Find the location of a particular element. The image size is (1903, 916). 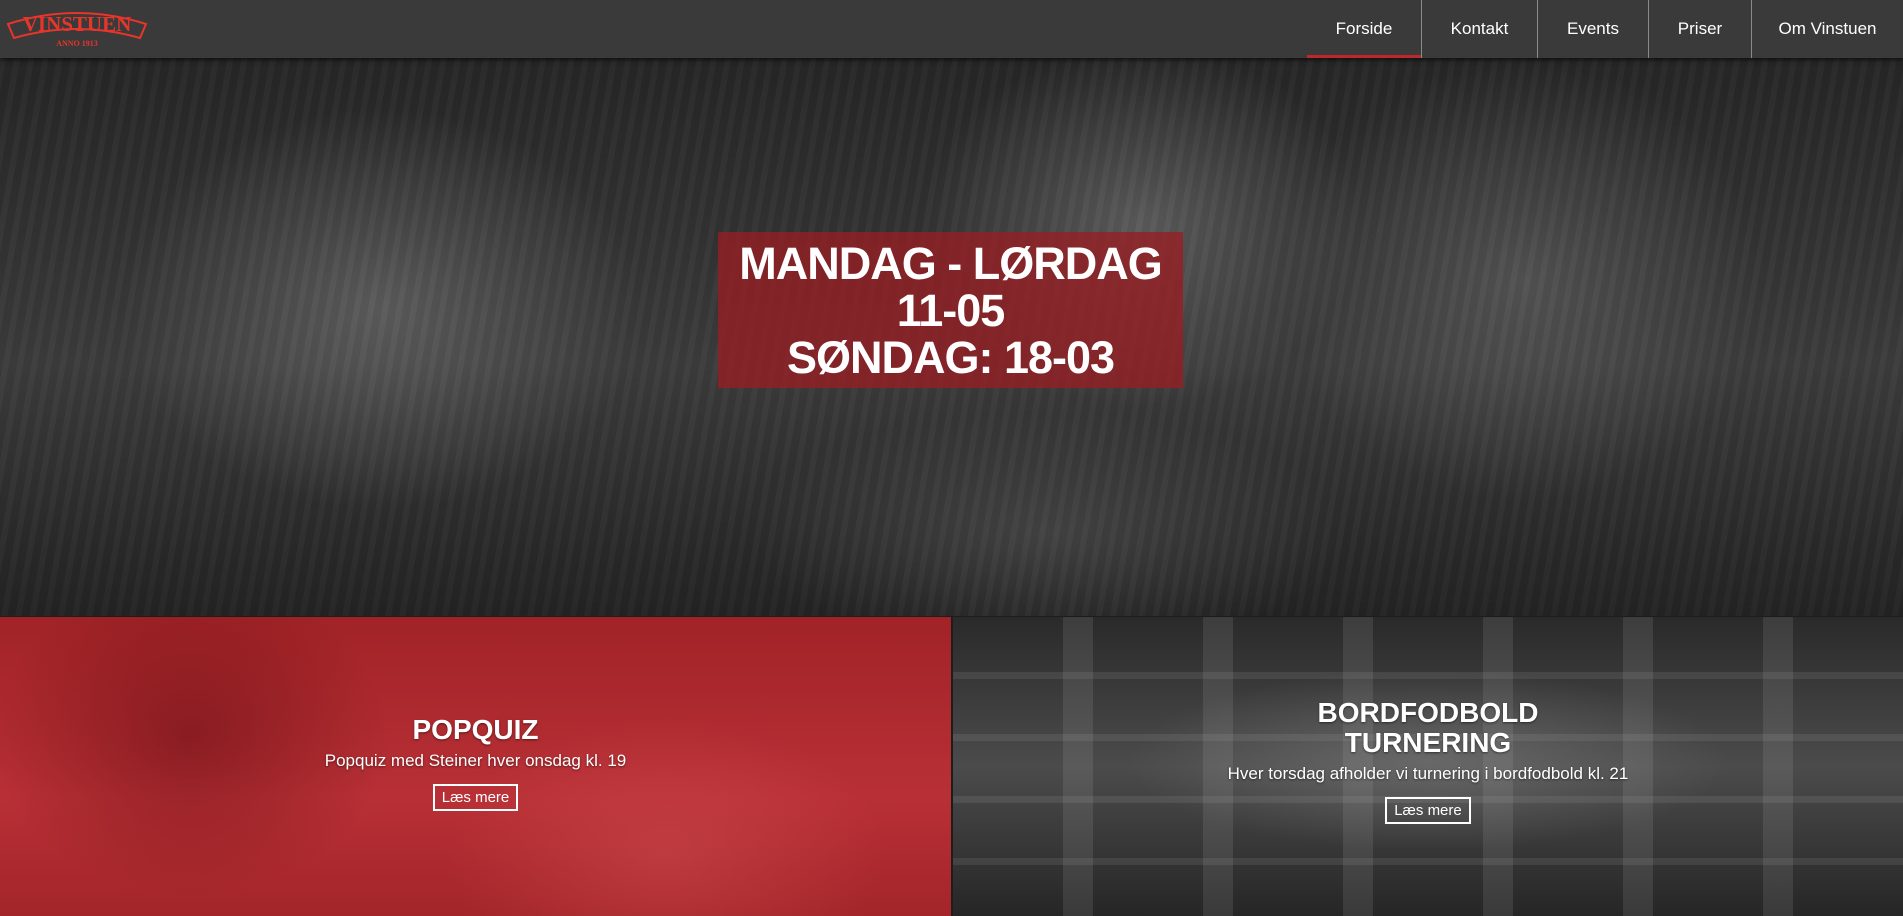

vinstuen-logo: VINSTUEN ANNO 1913 is located at coordinates (77, 28).